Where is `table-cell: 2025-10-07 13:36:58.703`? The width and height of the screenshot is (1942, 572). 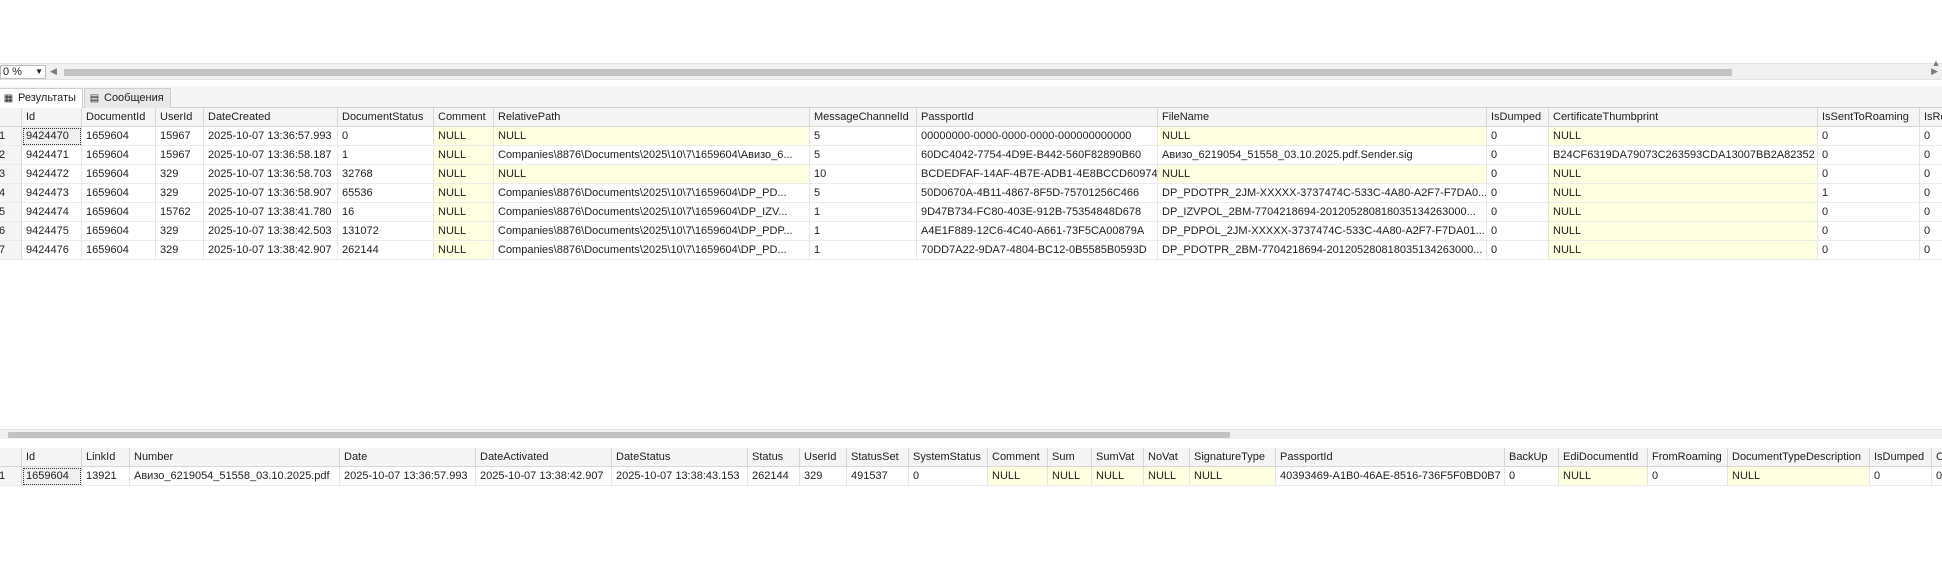
table-cell: 2025-10-07 13:36:58.703 is located at coordinates (271, 174).